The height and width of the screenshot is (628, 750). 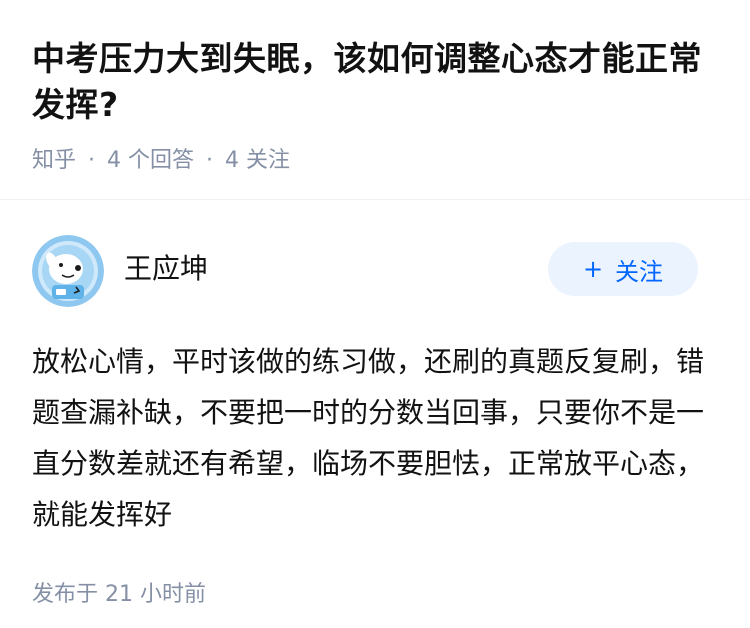 I want to click on follow-button-label: 关注, so click(x=639, y=271).